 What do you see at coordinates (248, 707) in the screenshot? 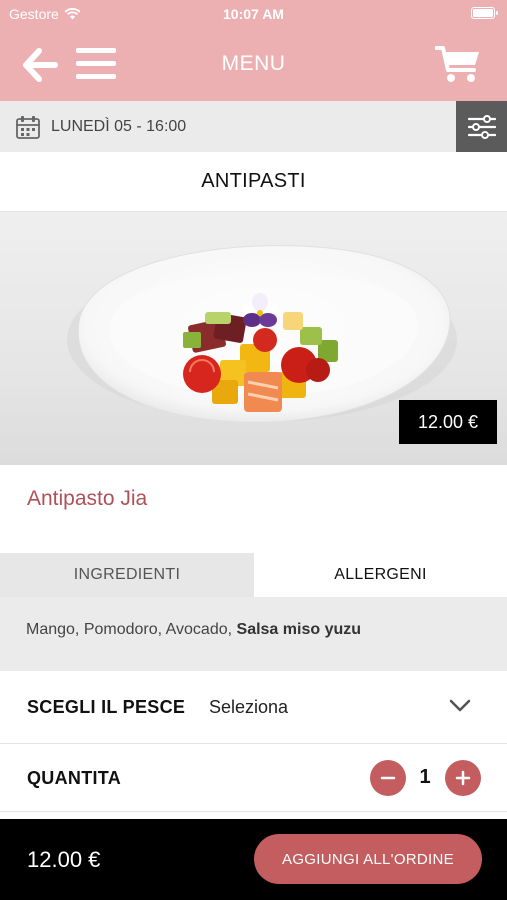
I see `fish-select-value: Seleziona` at bounding box center [248, 707].